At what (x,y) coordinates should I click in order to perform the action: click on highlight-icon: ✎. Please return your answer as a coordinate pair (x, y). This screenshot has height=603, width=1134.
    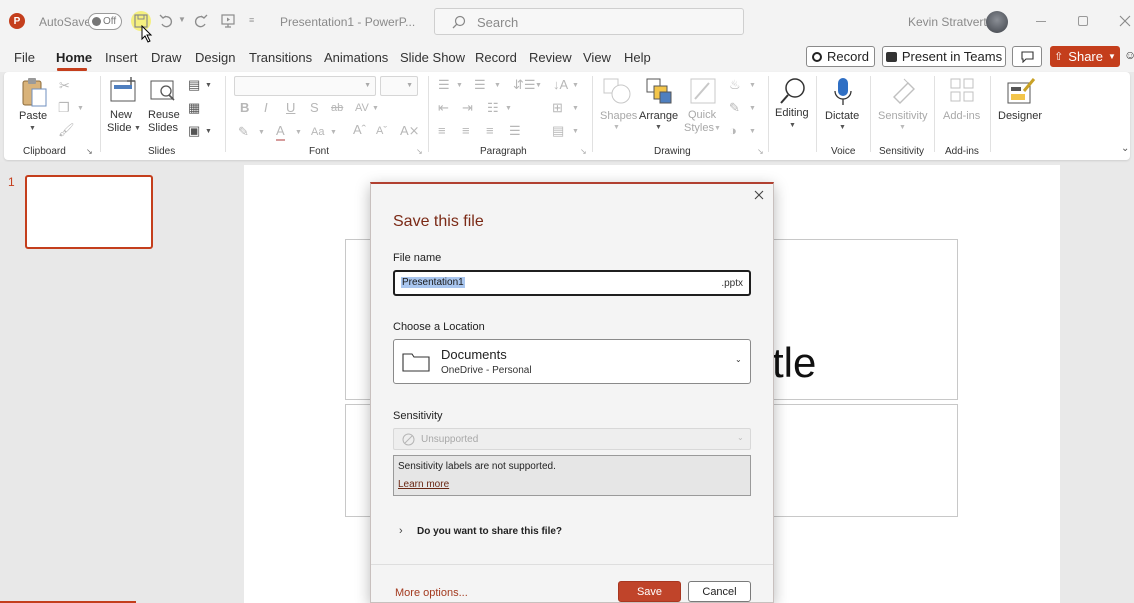
    Looking at the image, I should click on (243, 132).